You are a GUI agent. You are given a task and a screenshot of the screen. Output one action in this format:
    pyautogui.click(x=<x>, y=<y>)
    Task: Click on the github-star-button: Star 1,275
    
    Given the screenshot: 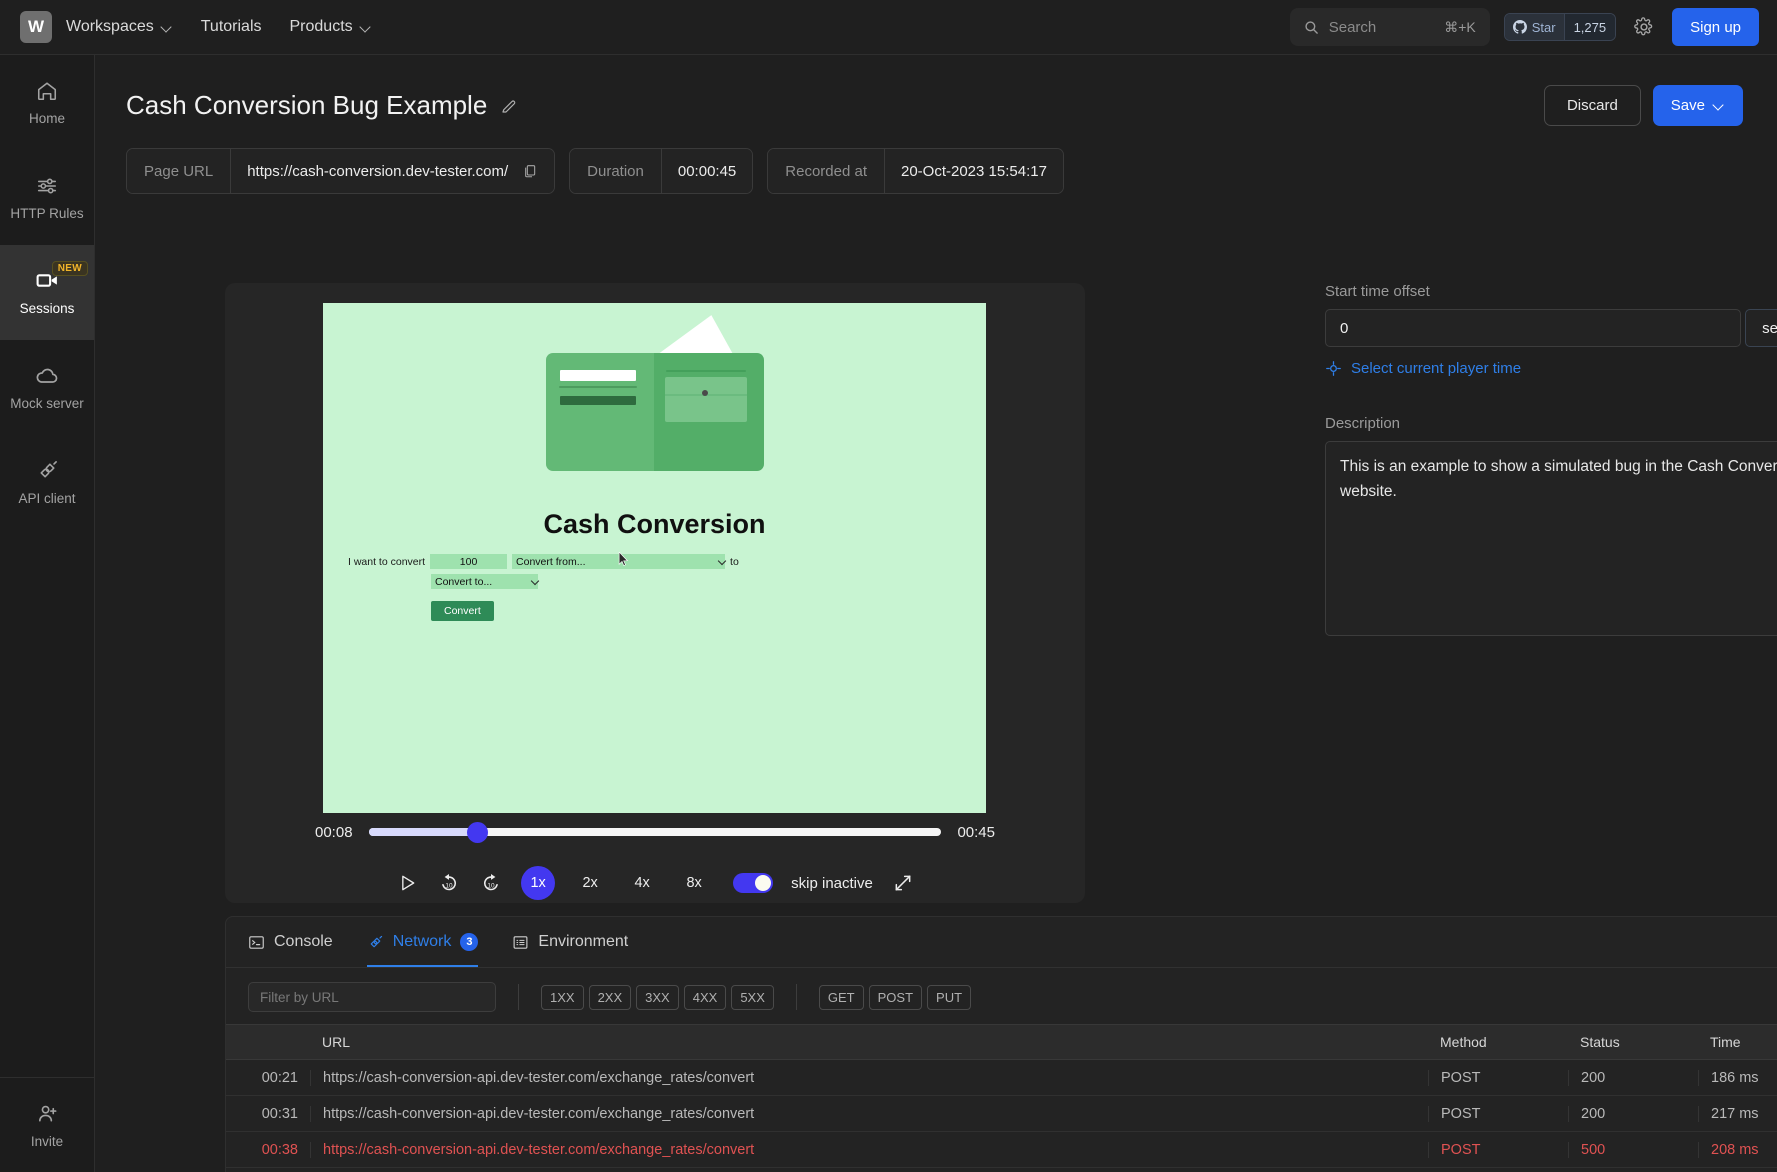 What is the action you would take?
    pyautogui.click(x=1560, y=27)
    